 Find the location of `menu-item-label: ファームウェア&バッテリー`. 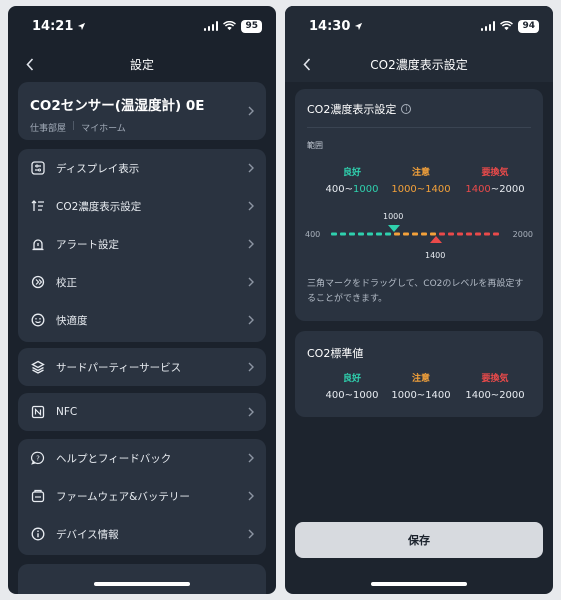

menu-item-label: ファームウェア&バッテリー is located at coordinates (123, 496).